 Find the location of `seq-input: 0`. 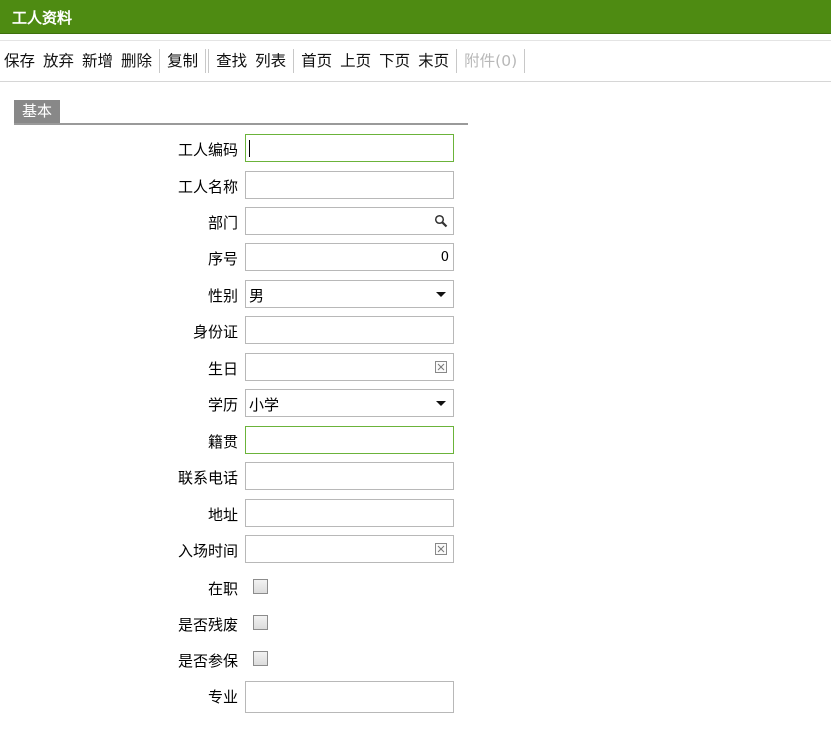

seq-input: 0 is located at coordinates (349, 257).